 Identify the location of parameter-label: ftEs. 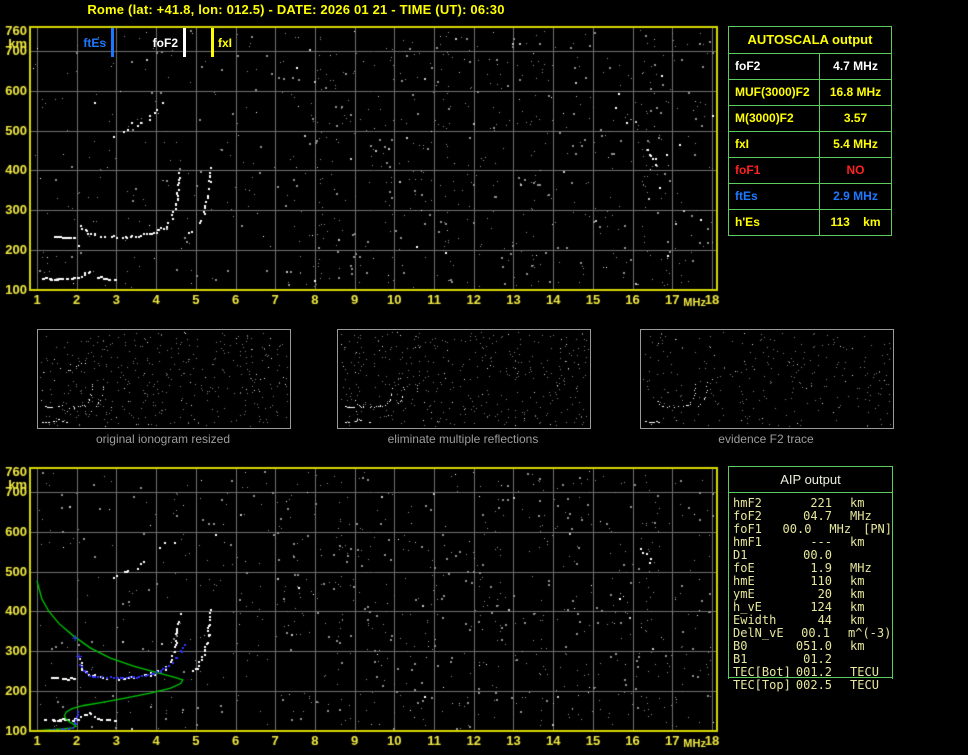
(774, 196).